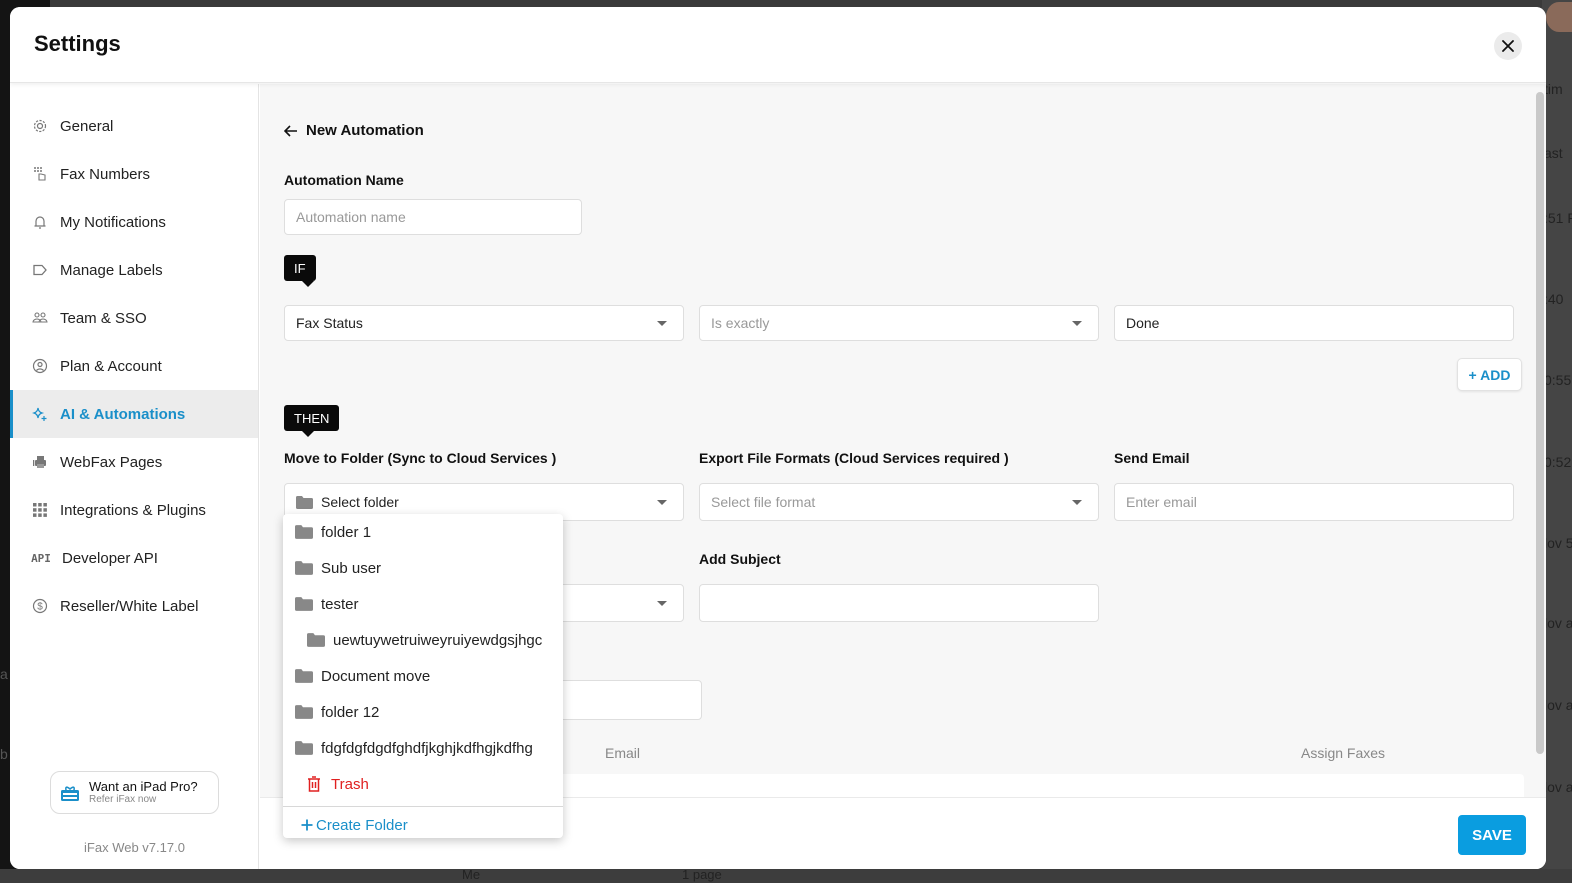 This screenshot has width=1572, height=883. I want to click on scrollbar, so click(1540, 423).